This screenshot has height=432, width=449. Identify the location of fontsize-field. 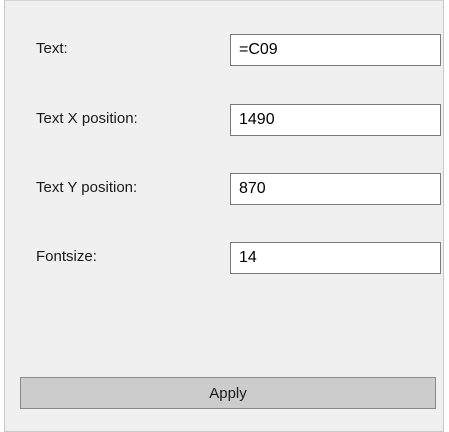
(335, 258).